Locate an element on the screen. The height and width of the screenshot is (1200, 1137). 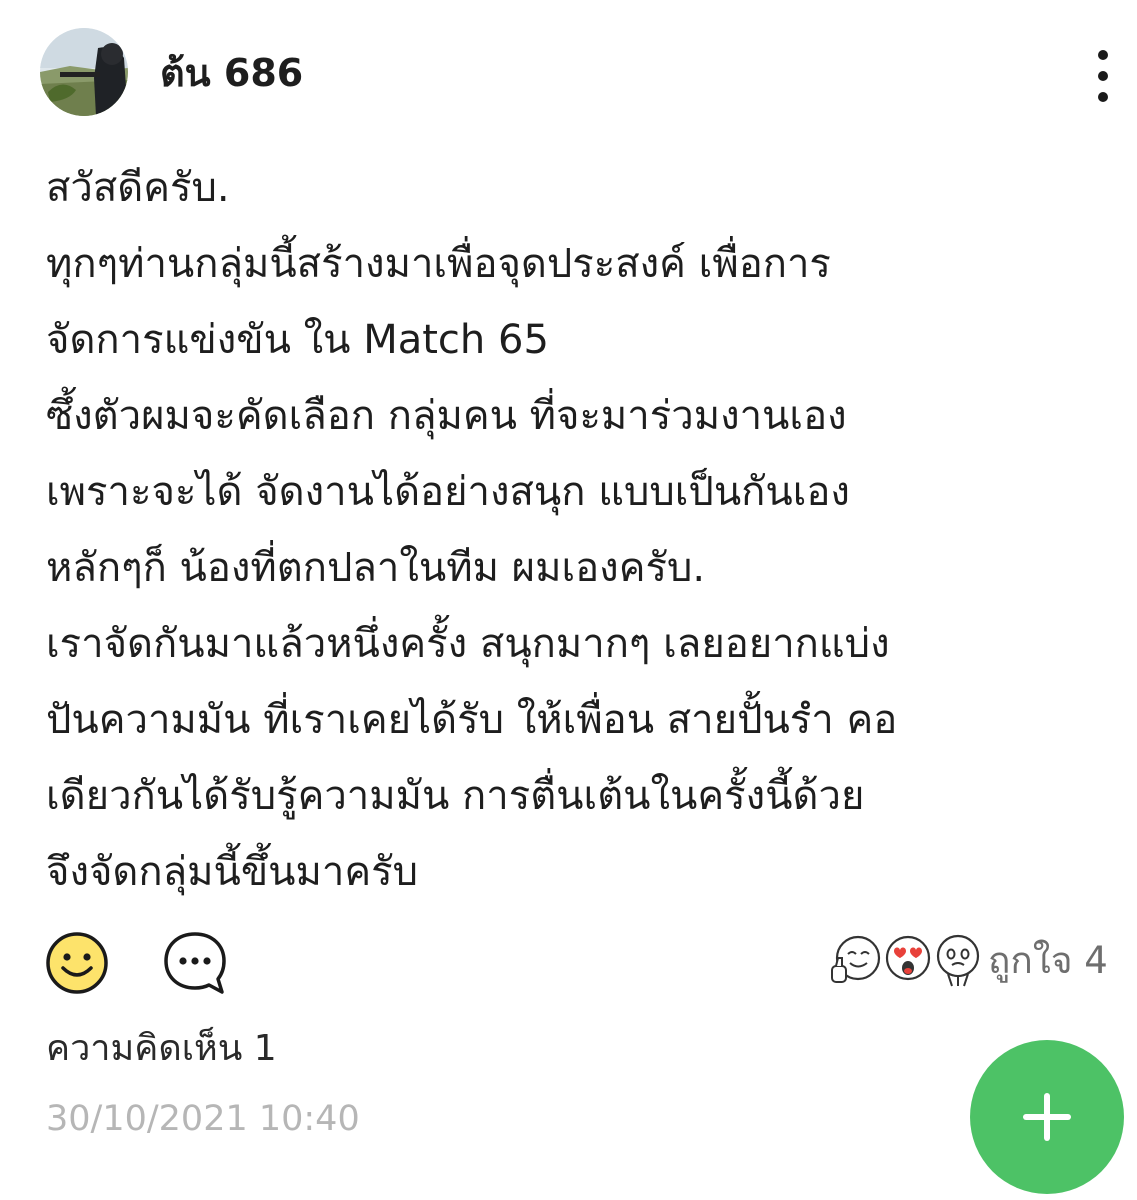
smiley-icon is located at coordinates (77, 963).